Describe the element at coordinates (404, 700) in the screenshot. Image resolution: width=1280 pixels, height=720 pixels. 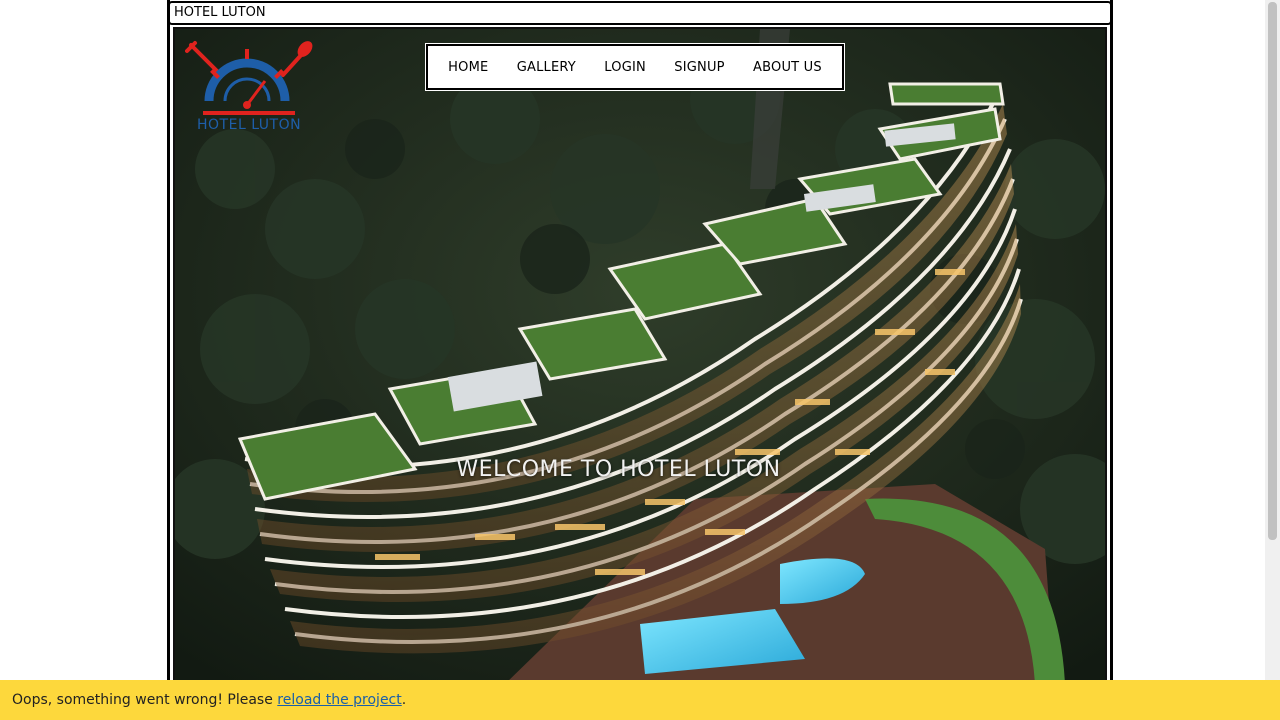
I see `error-suffix: .` at that location.